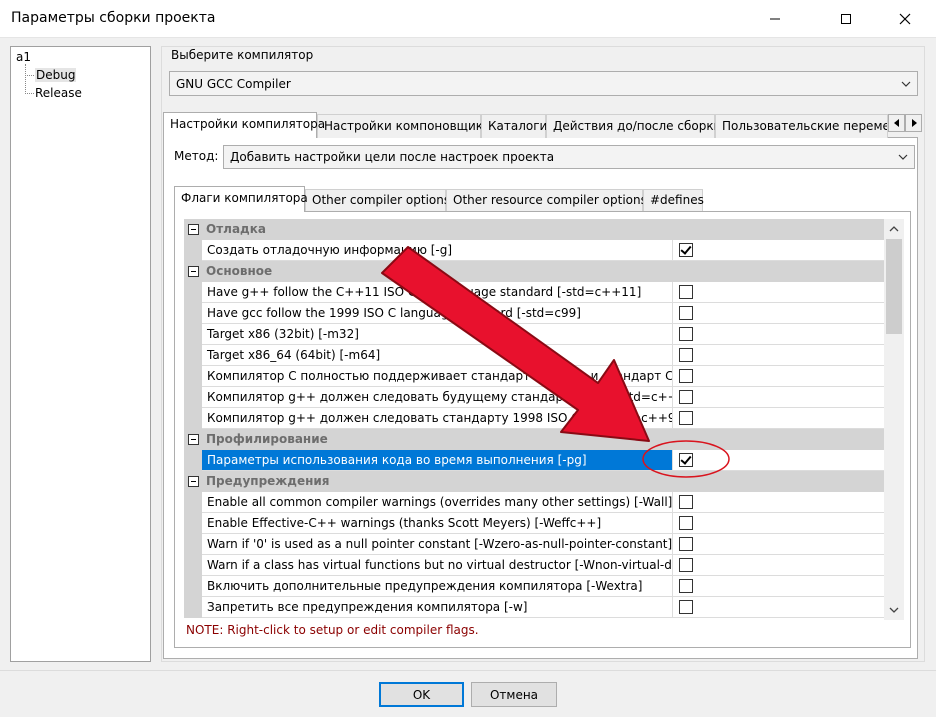 The width and height of the screenshot is (936, 717). What do you see at coordinates (23, 57) in the screenshot?
I see `tree-root: a1` at bounding box center [23, 57].